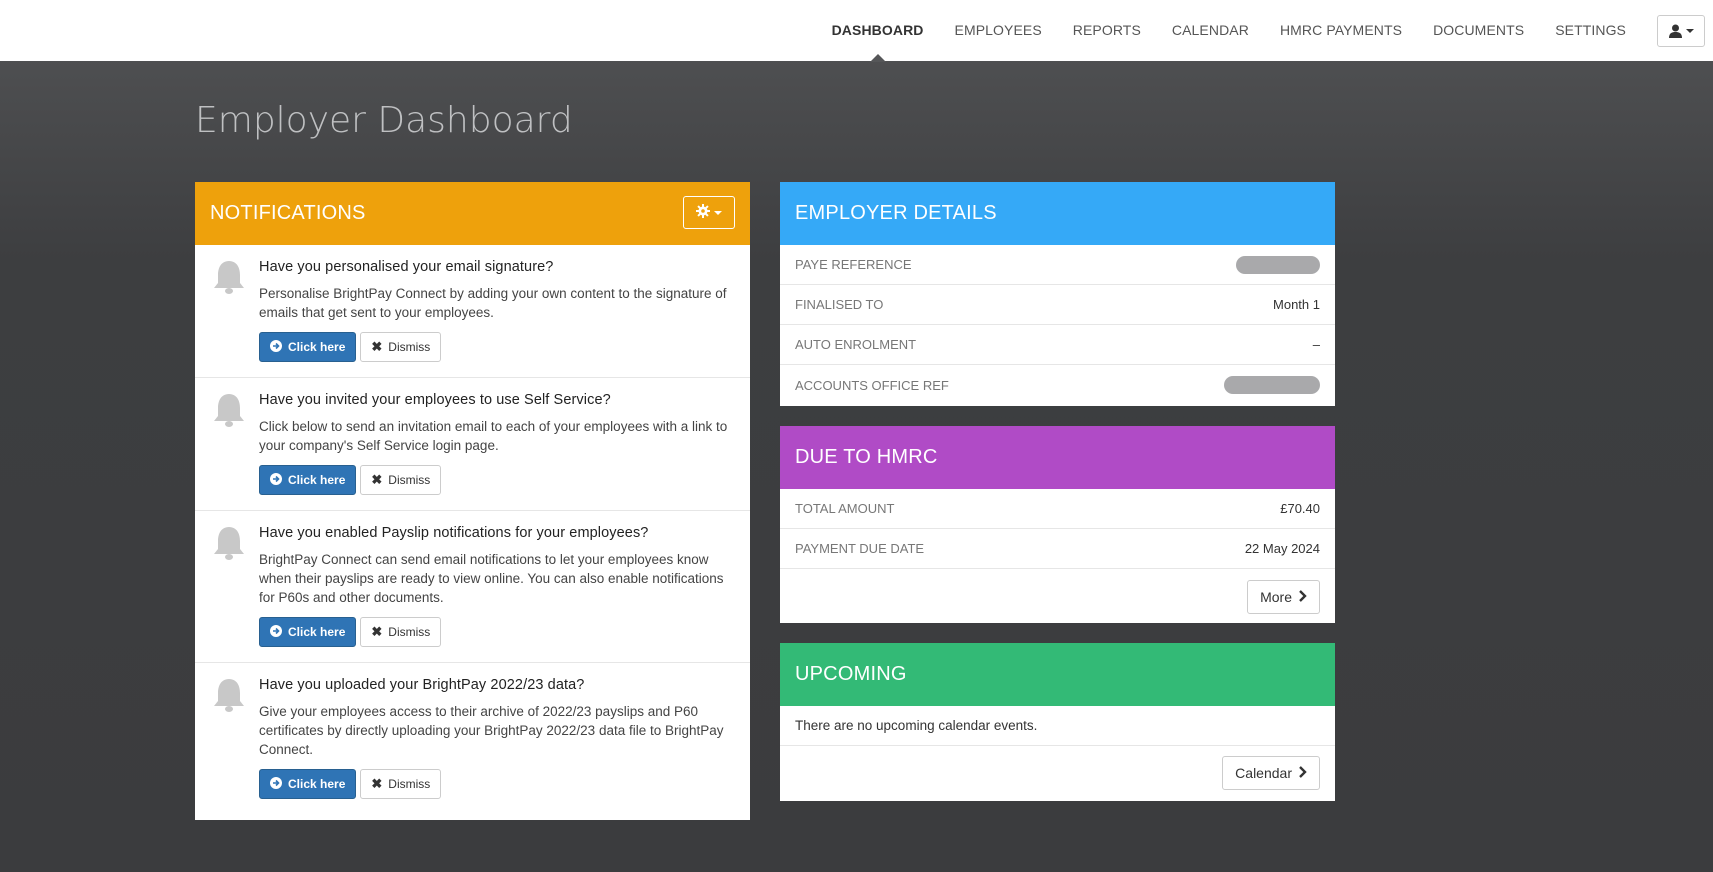 The height and width of the screenshot is (872, 1713). I want to click on calendar-button: Calendar, so click(1271, 773).